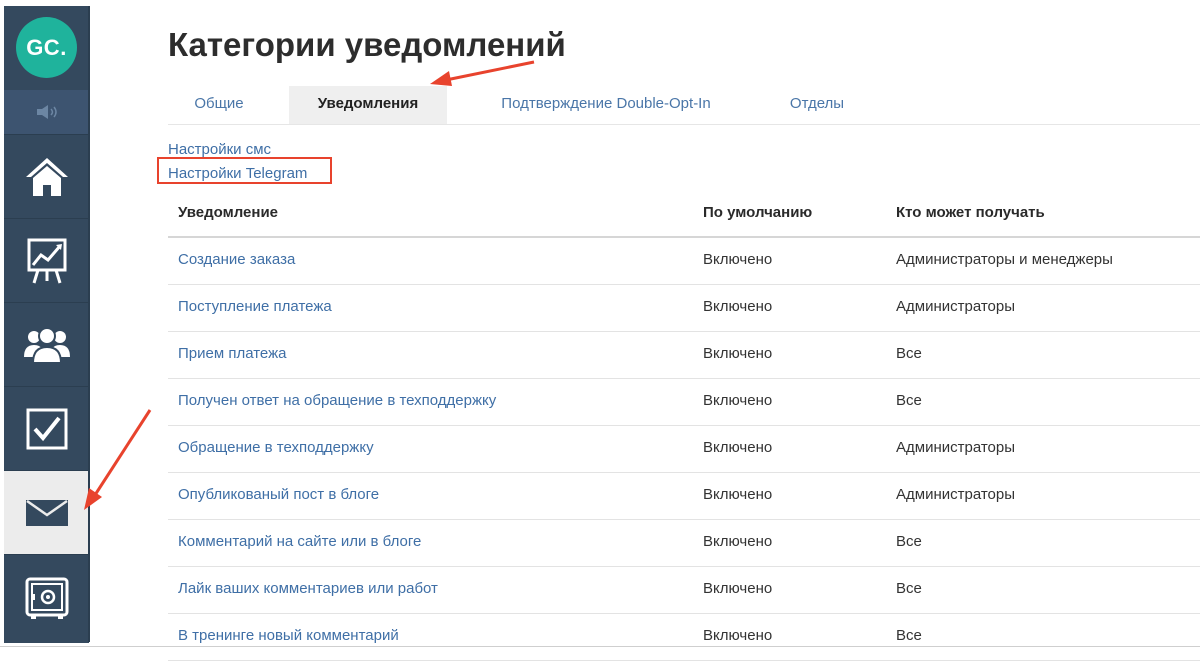 This screenshot has width=1200, height=661. I want to click on nav-home, so click(46, 176).